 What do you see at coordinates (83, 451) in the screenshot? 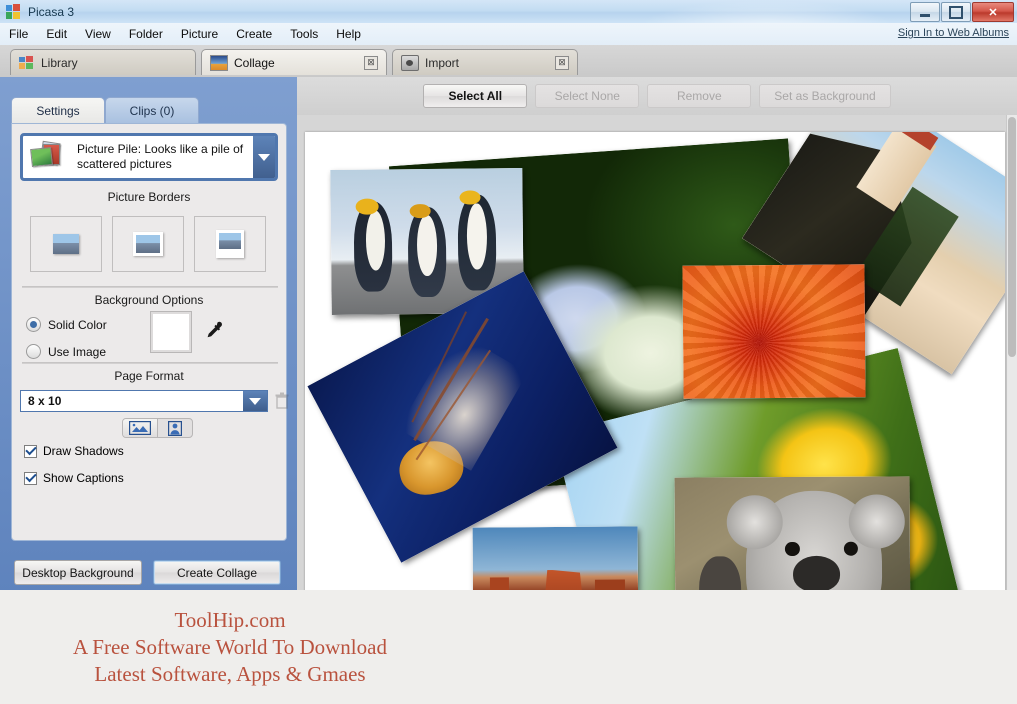
I see `checkbox-draw-shadows-label: Draw Shadows` at bounding box center [83, 451].